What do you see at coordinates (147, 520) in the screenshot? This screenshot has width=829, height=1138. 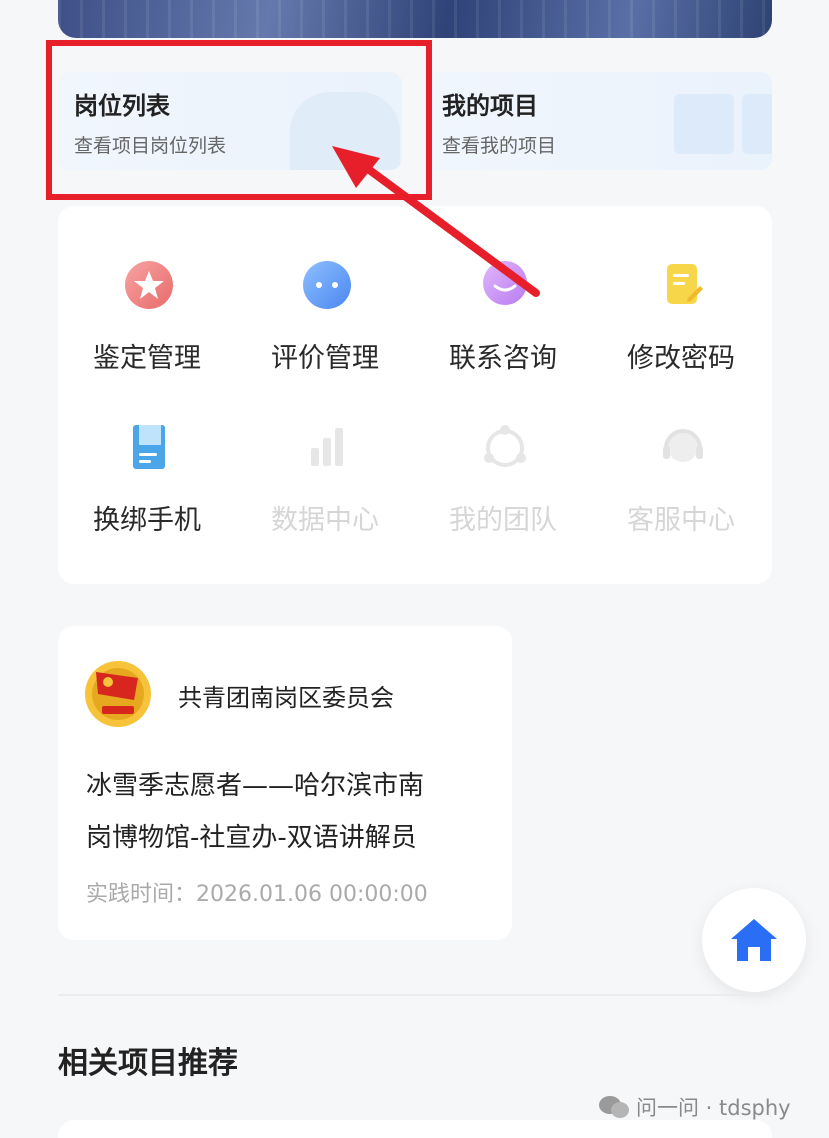 I see `menu-item-label: 换绑手机` at bounding box center [147, 520].